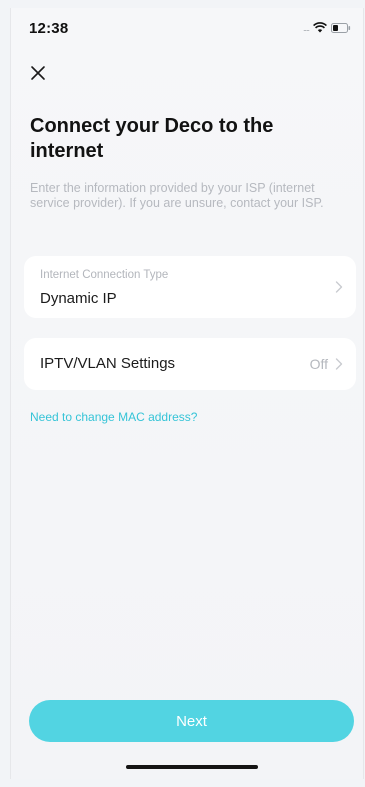 This screenshot has width=365, height=787. I want to click on close-icon, so click(38, 73).